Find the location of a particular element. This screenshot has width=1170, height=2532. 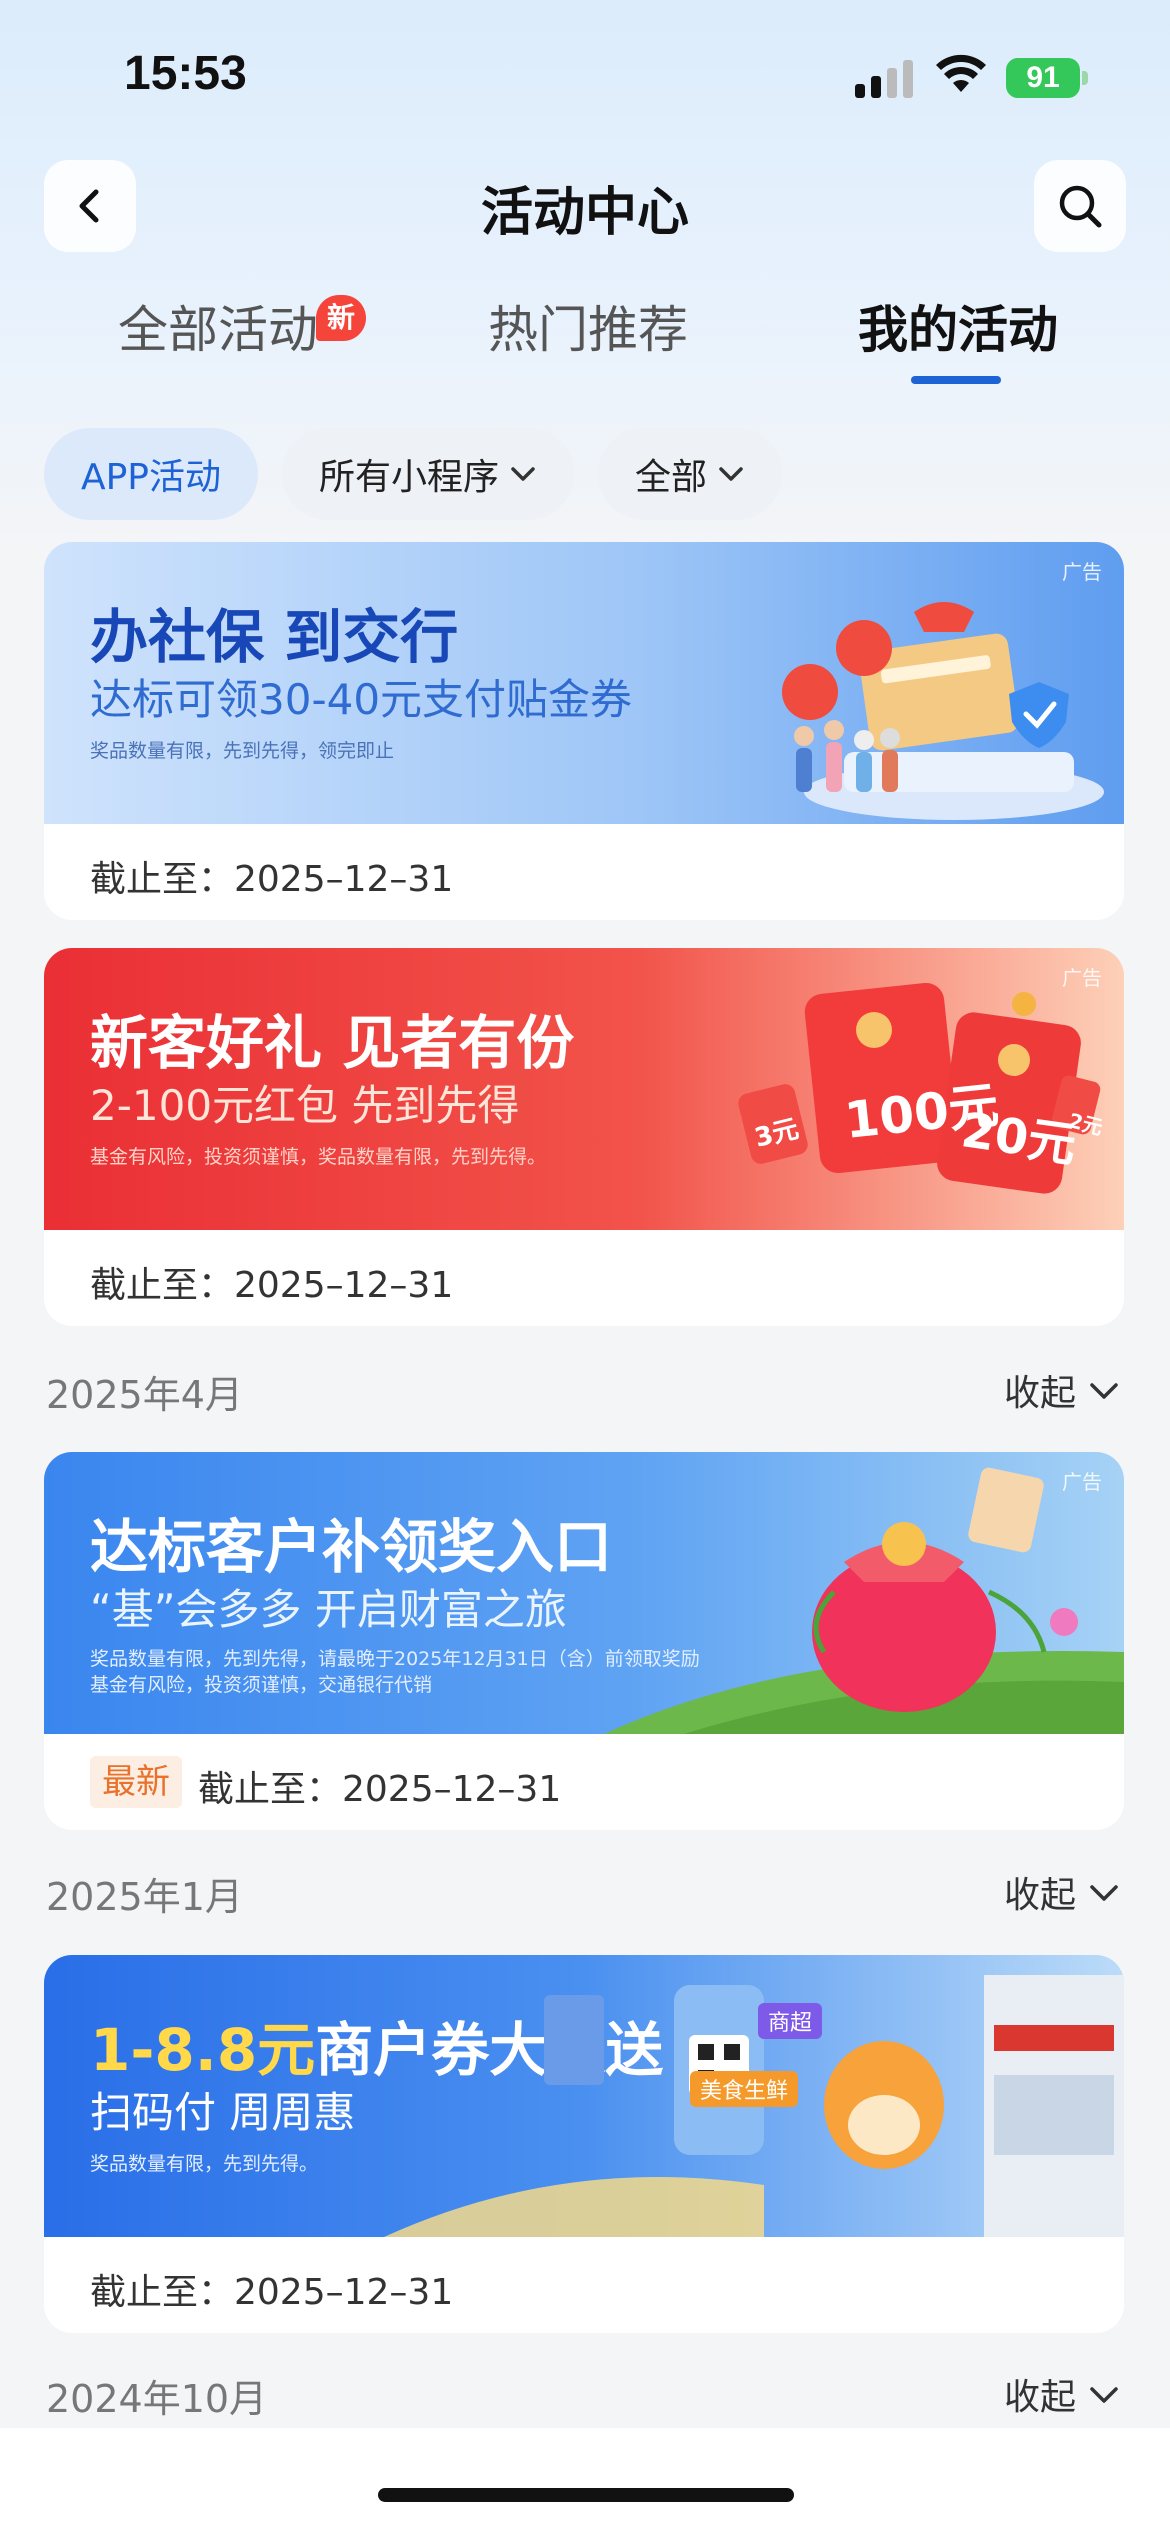

search-icon is located at coordinates (1080, 206).